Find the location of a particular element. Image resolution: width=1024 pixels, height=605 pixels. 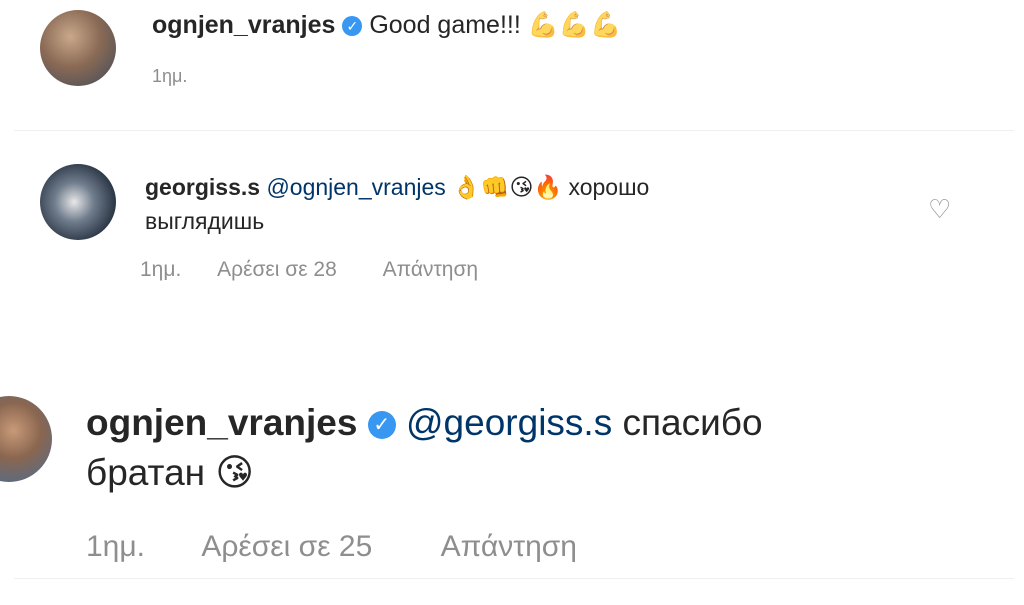

comment-text: Good game!!! is located at coordinates (445, 25).